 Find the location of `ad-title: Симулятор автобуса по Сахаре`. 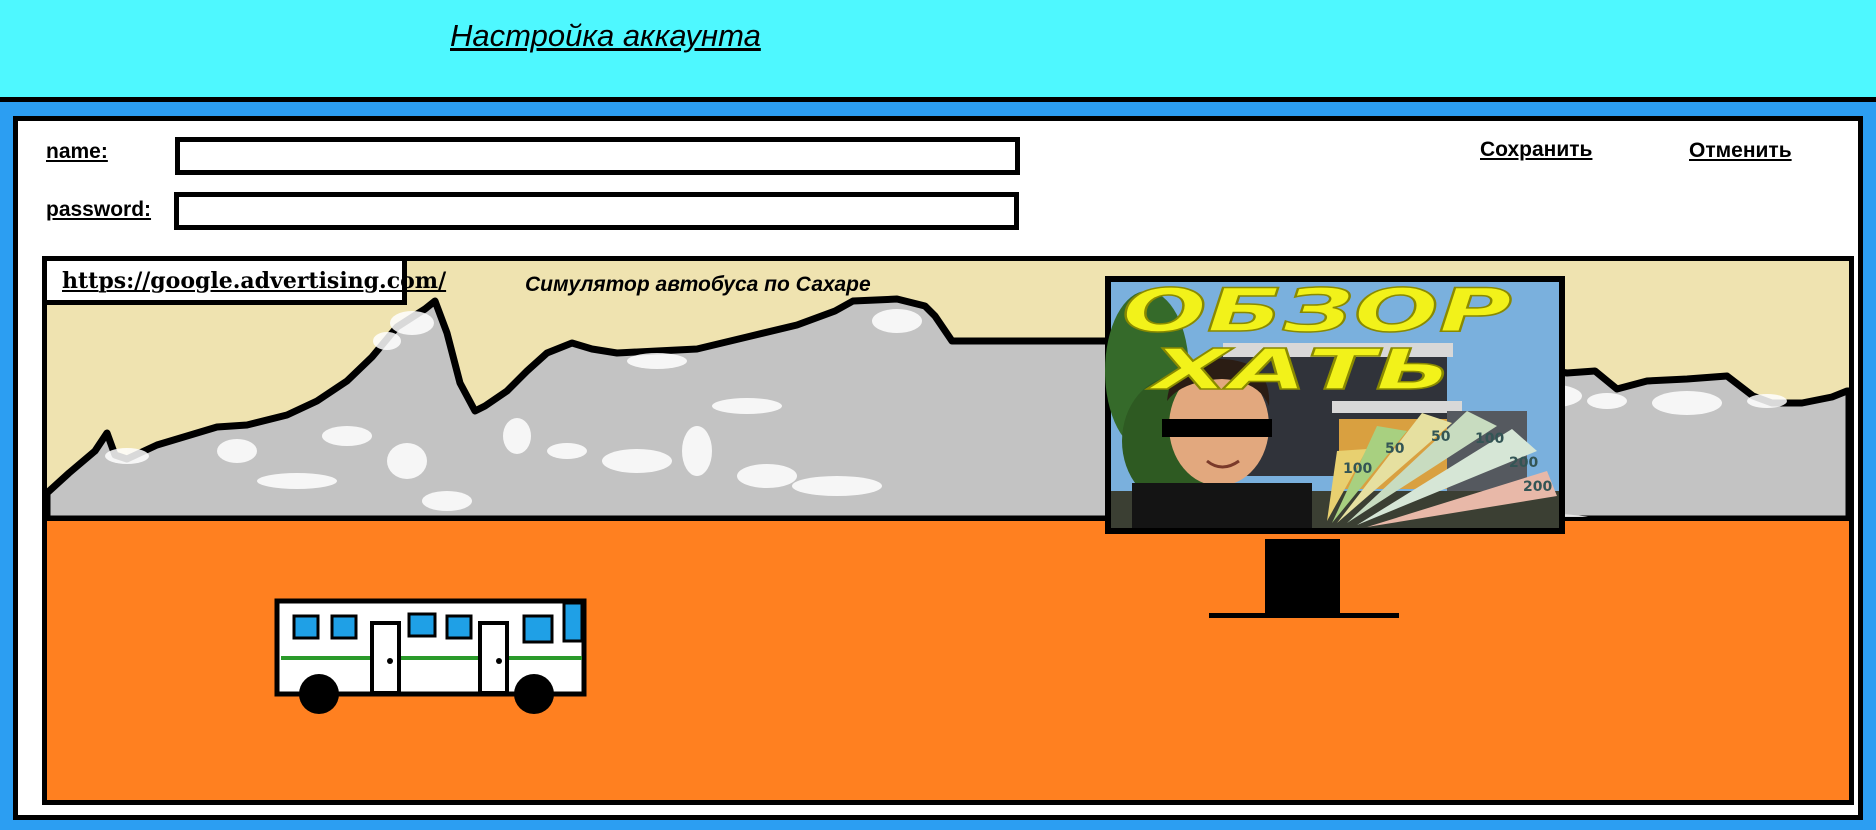

ad-title: Симулятор автобуса по Сахаре is located at coordinates (698, 284).